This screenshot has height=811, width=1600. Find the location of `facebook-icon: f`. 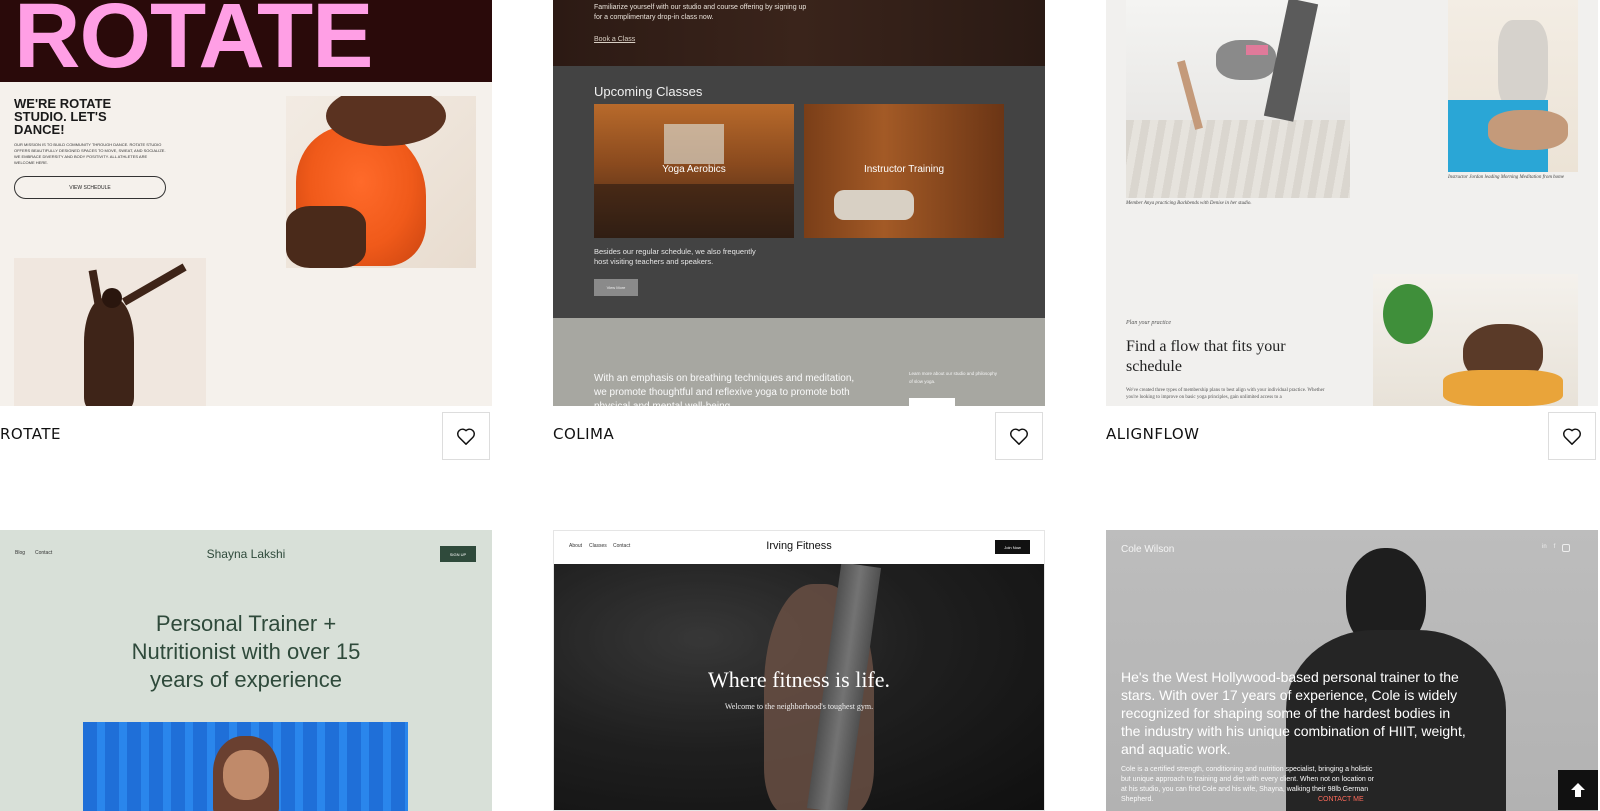

facebook-icon: f is located at coordinates (1555, 548).